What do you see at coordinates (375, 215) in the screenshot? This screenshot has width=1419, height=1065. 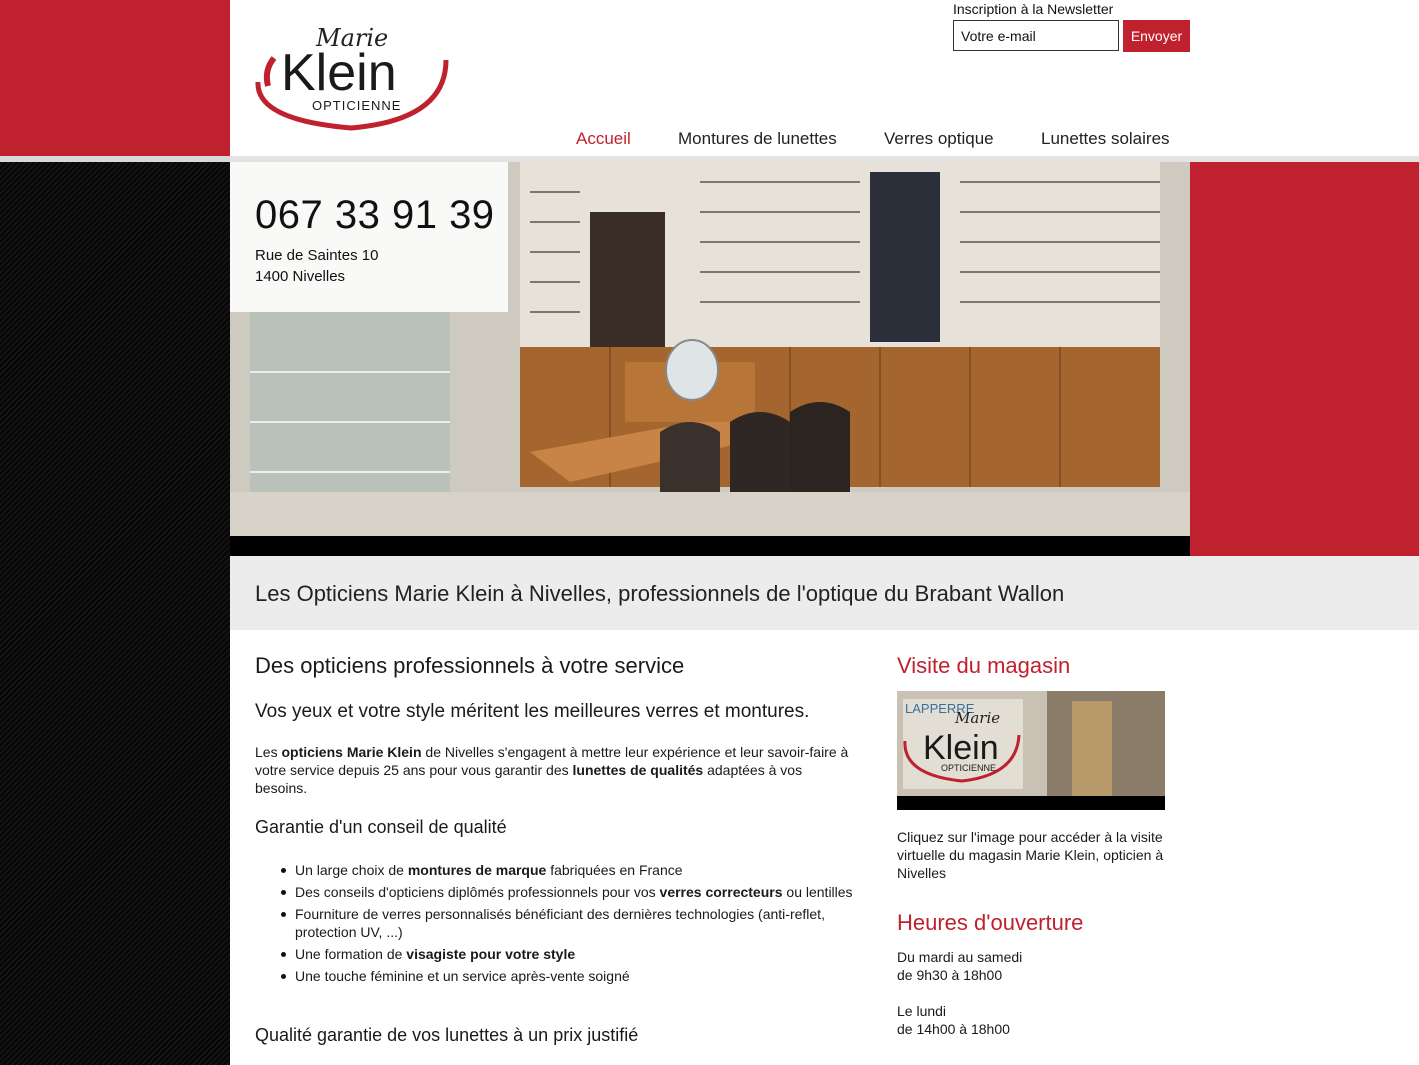 I see `phone-number: 067 33 91 39` at bounding box center [375, 215].